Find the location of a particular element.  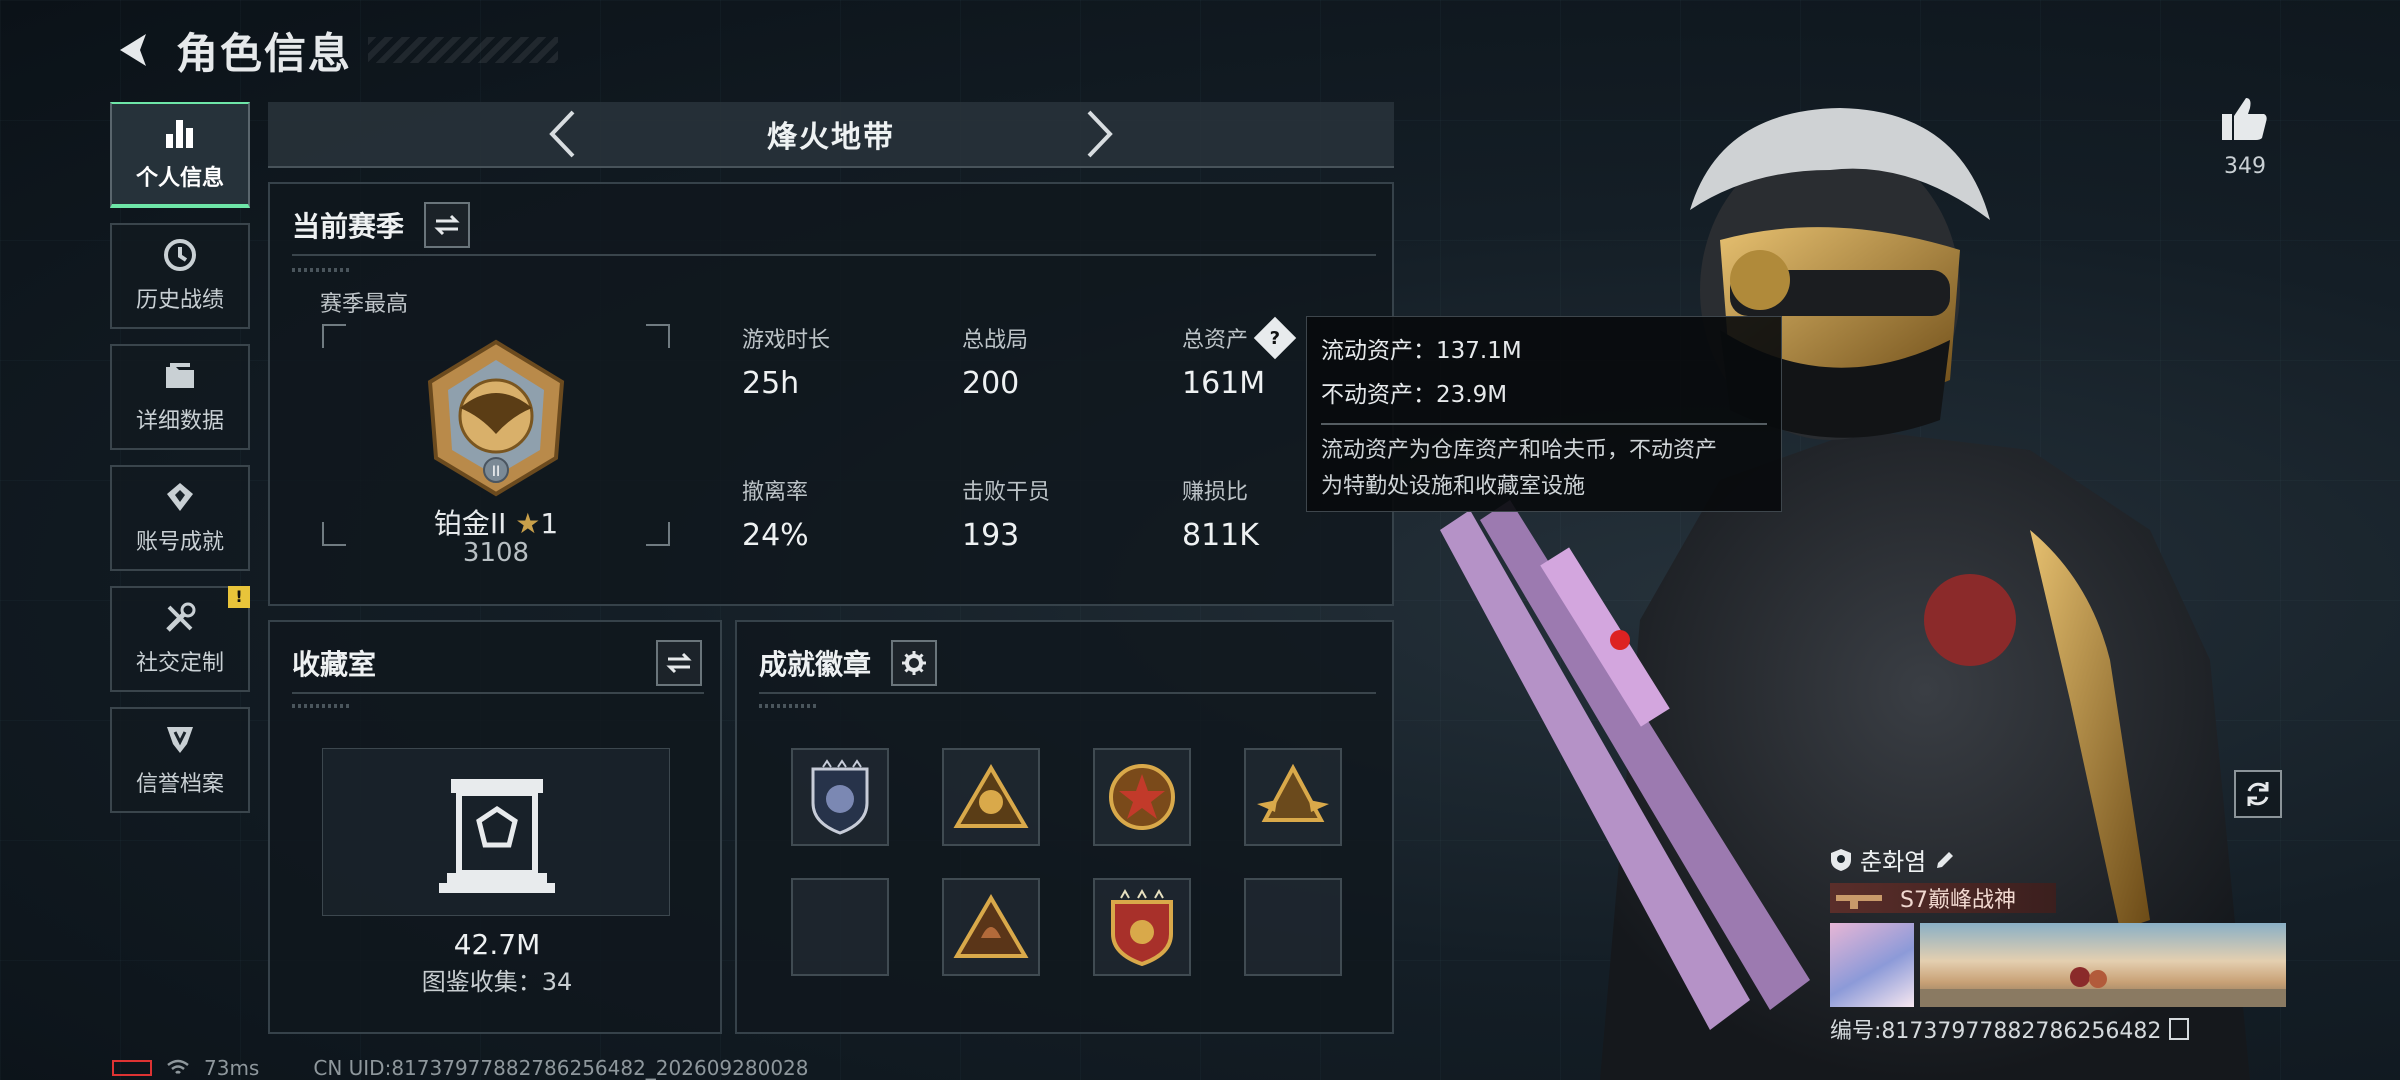

triangle-gold-badge-icon is located at coordinates (991, 796).